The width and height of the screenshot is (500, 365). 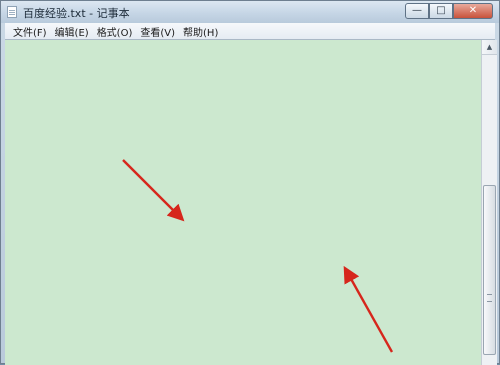 I want to click on menu-format: 格式(O), so click(x=115, y=31).